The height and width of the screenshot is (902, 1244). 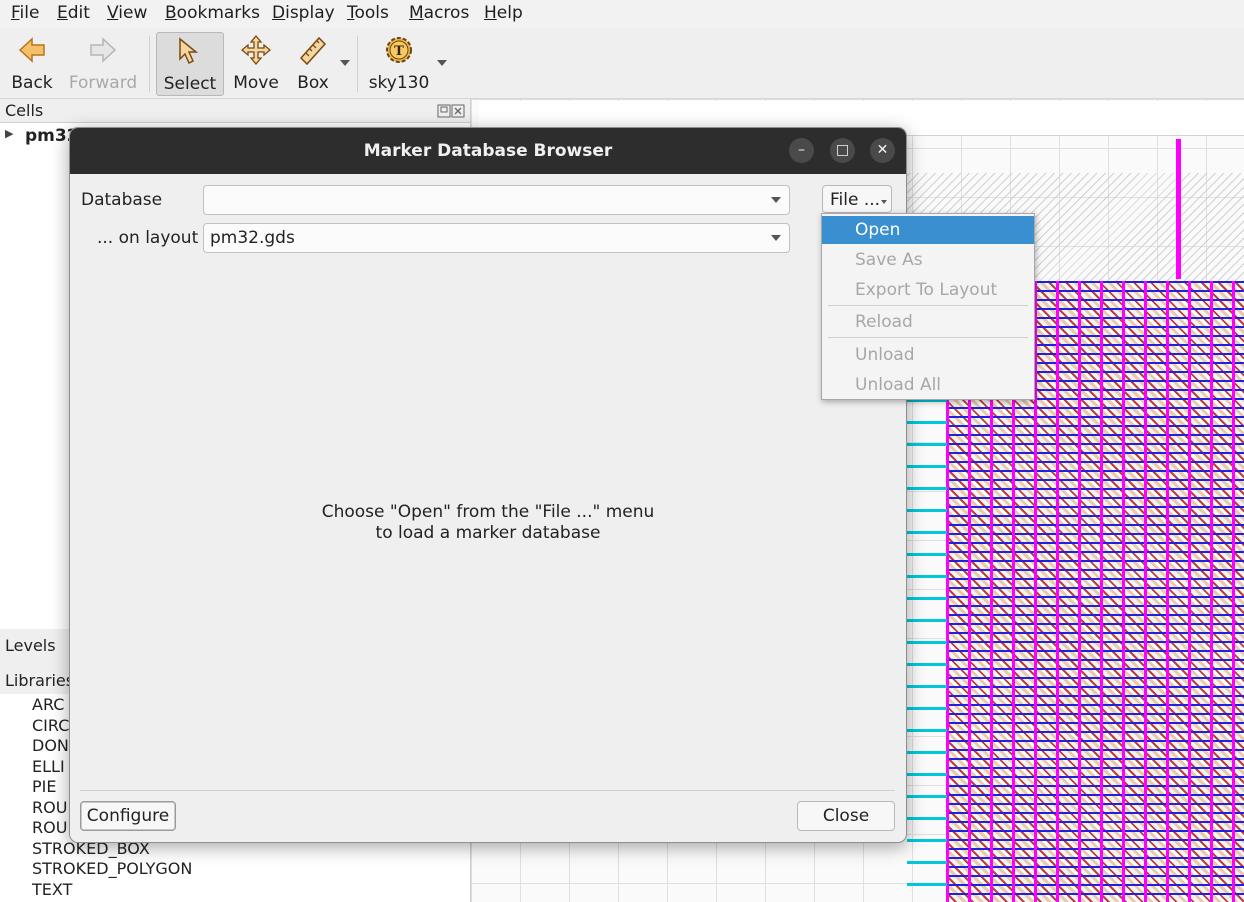 What do you see at coordinates (842, 150) in the screenshot?
I see `maximize-icon: □` at bounding box center [842, 150].